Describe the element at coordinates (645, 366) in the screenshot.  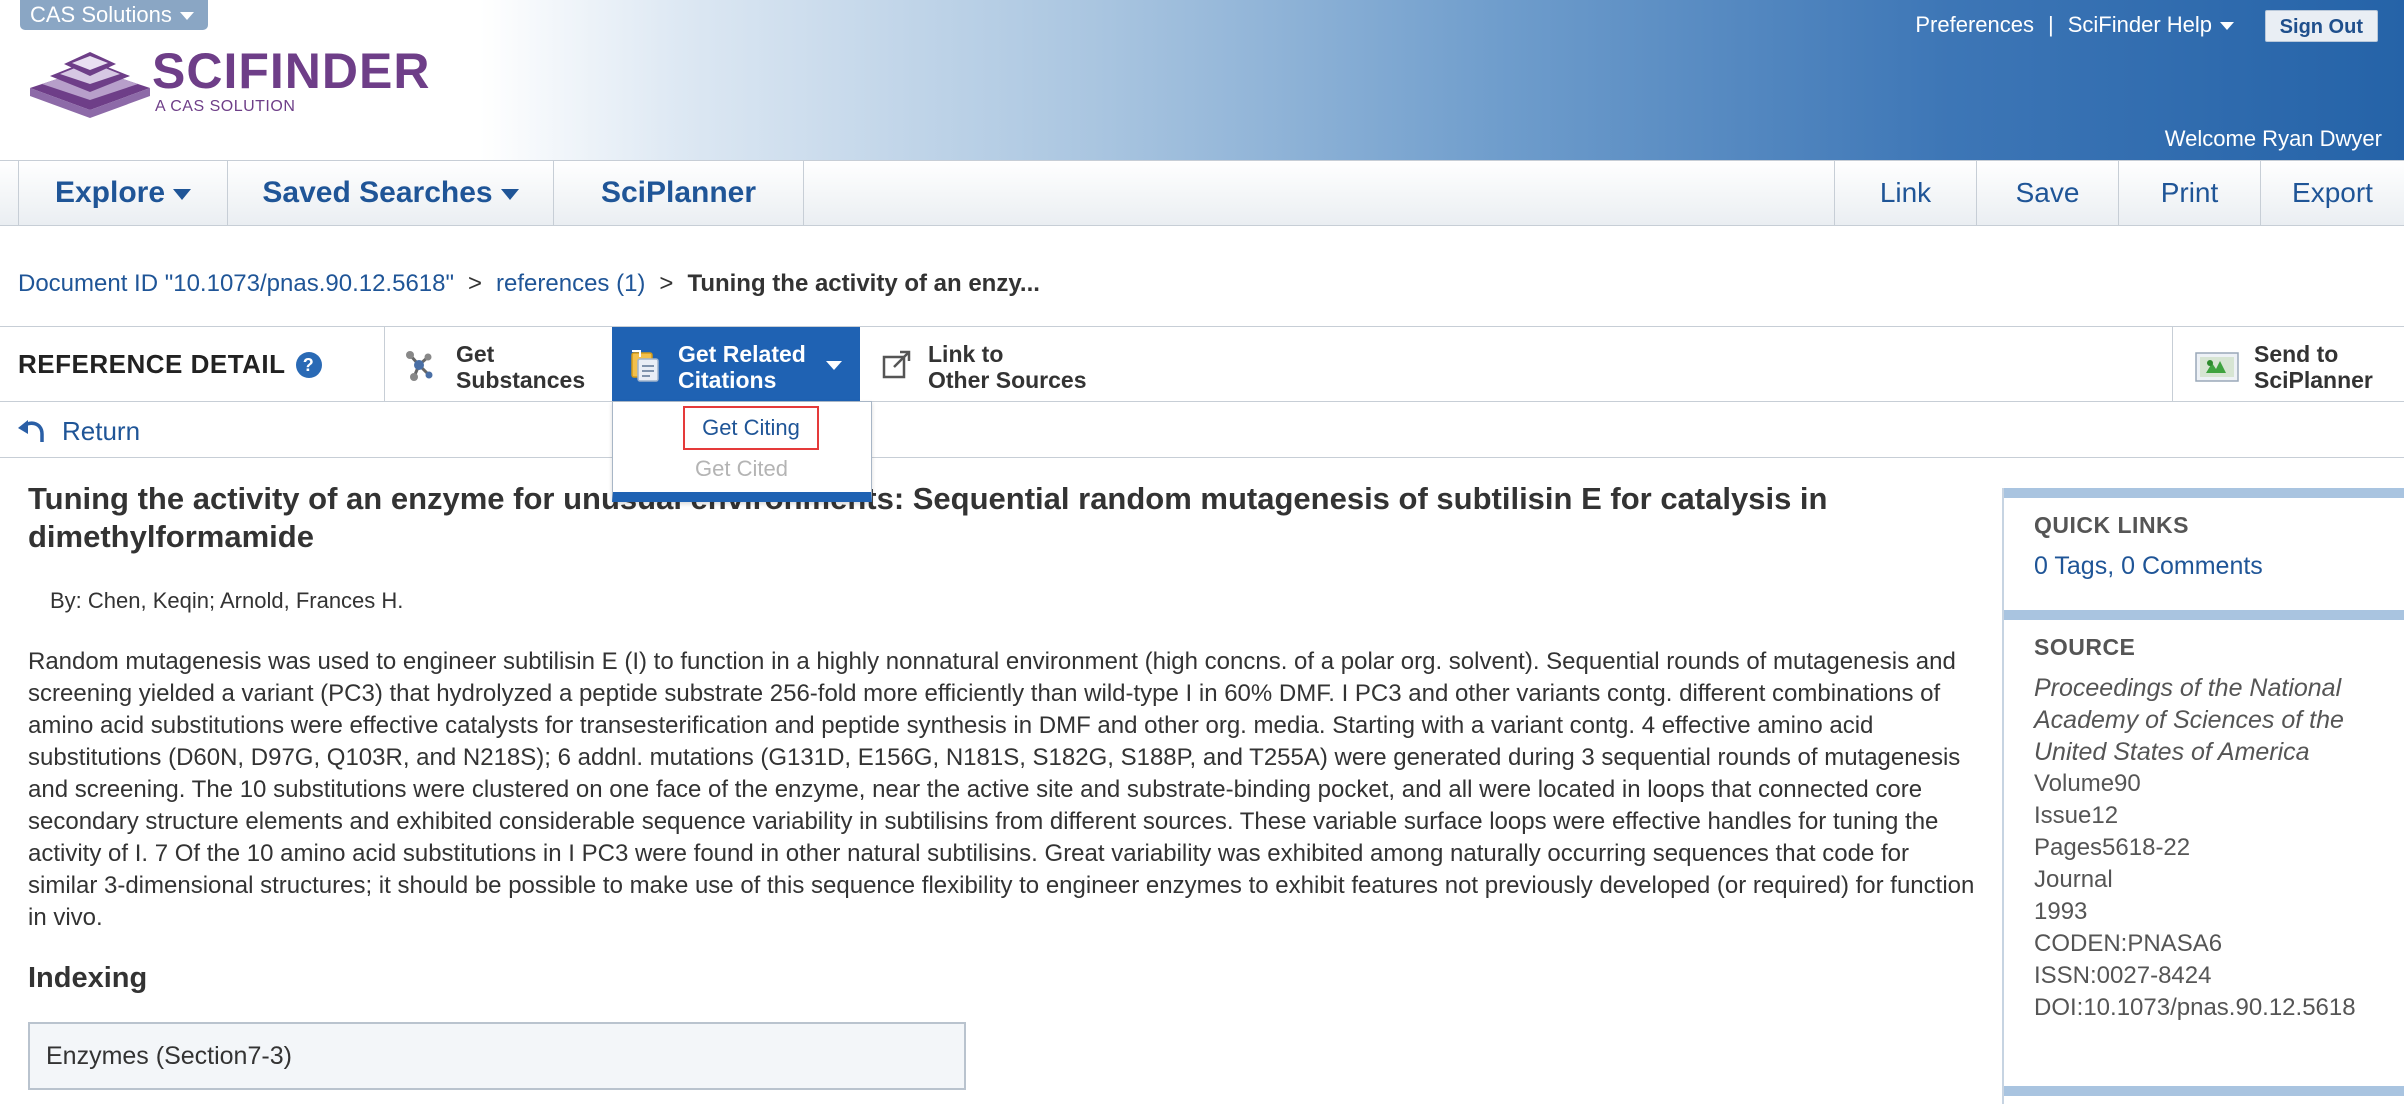
I see `related-citations-icon` at that location.